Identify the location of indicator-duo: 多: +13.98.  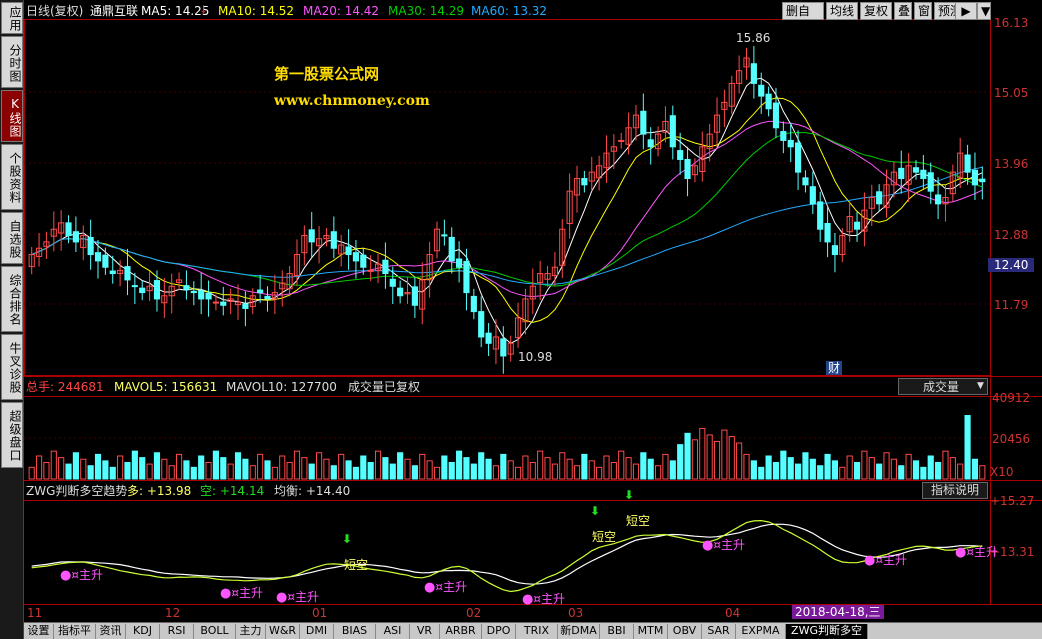
(159, 491).